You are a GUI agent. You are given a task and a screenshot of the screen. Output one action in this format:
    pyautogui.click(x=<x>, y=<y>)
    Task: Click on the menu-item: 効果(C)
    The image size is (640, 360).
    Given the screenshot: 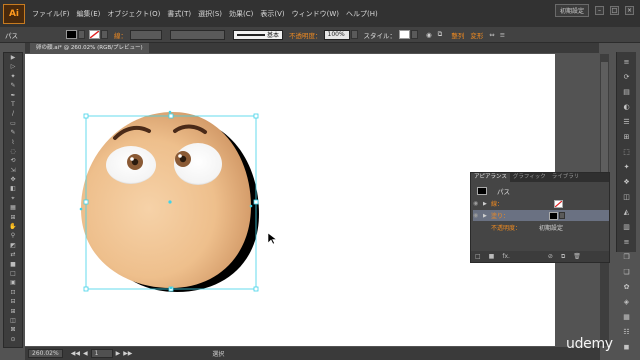 What is the action you would take?
    pyautogui.click(x=241, y=14)
    